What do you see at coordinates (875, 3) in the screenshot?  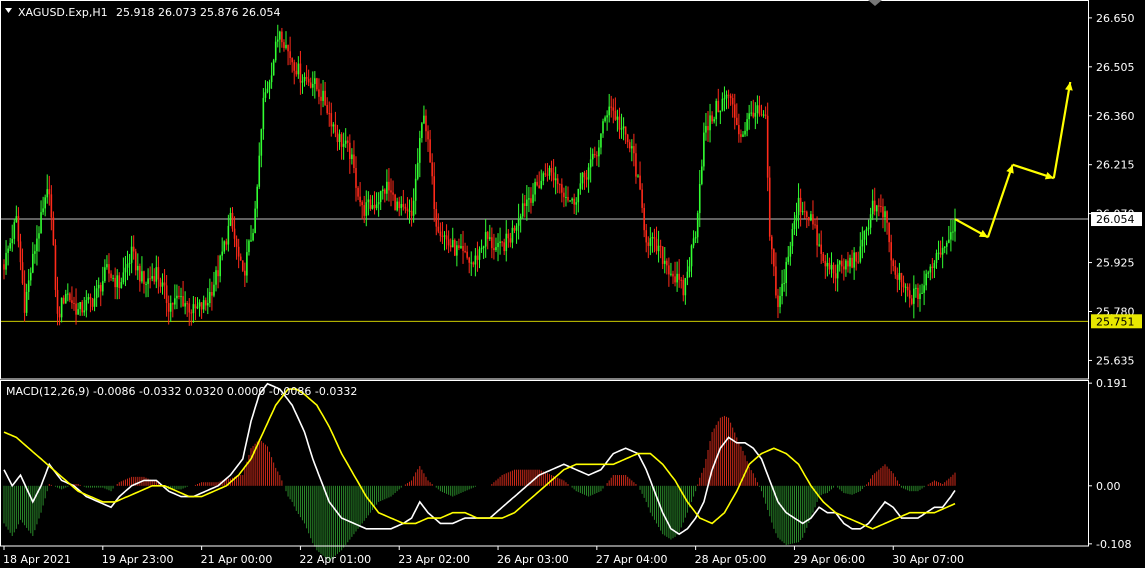 I see `chart-shift-marker-icon` at bounding box center [875, 3].